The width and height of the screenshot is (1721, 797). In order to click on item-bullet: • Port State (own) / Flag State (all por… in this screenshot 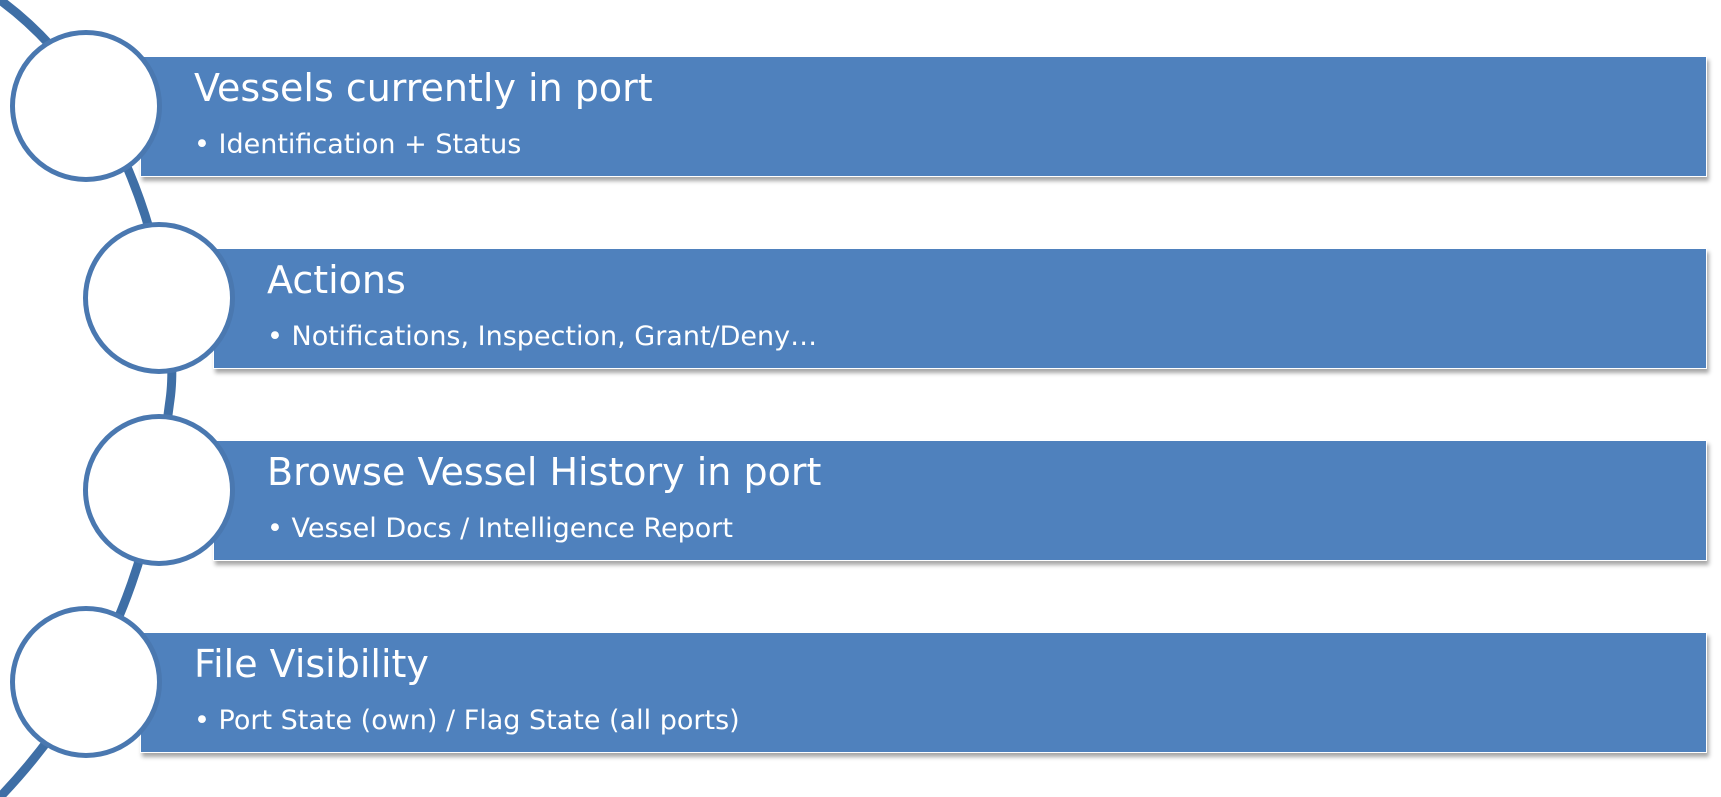, I will do `click(467, 720)`.